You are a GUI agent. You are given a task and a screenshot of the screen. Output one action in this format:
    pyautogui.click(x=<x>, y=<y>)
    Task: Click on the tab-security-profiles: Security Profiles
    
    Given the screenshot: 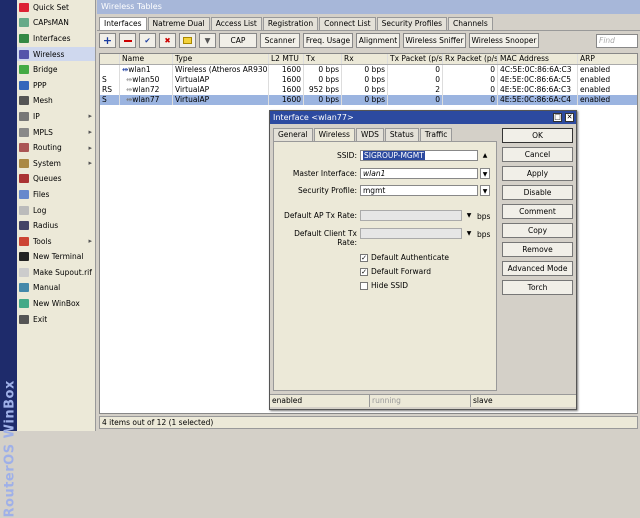 What is the action you would take?
    pyautogui.click(x=412, y=23)
    